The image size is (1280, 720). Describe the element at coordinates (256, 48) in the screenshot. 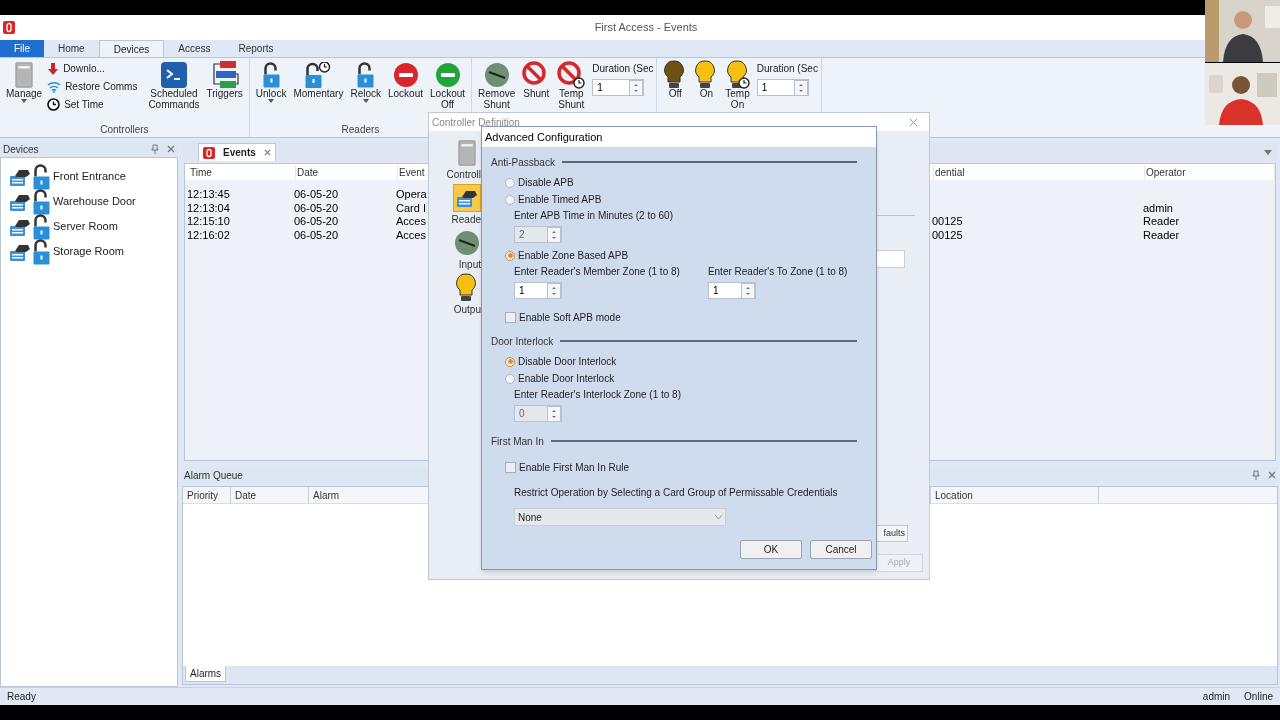

I see `ribbon-tab: Reports` at that location.